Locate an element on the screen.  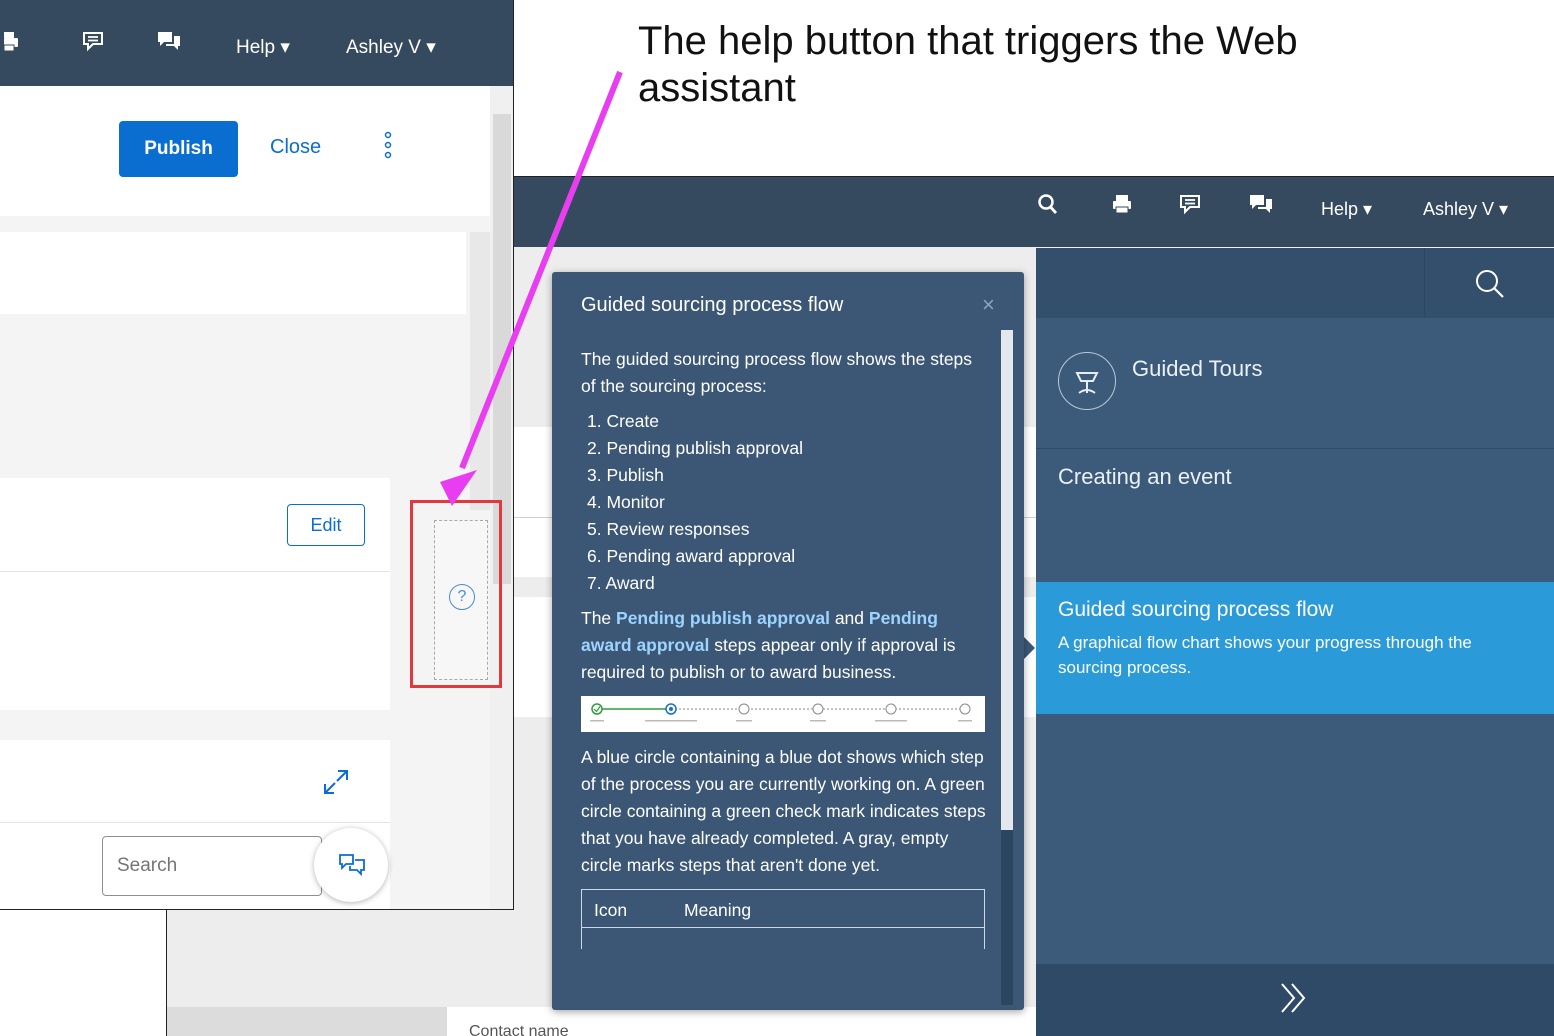
topic-creating-event: Creating an event is located at coordinates (1145, 477).